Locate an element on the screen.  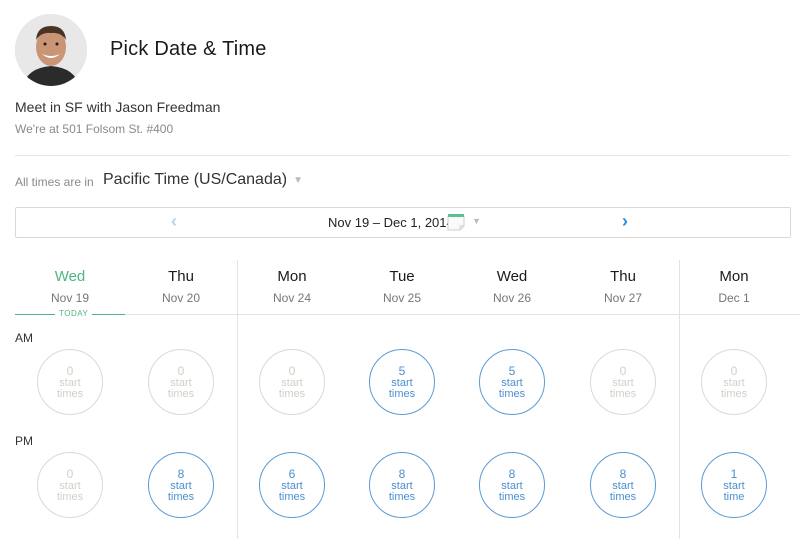
user-photo-icon is located at coordinates (51, 50).